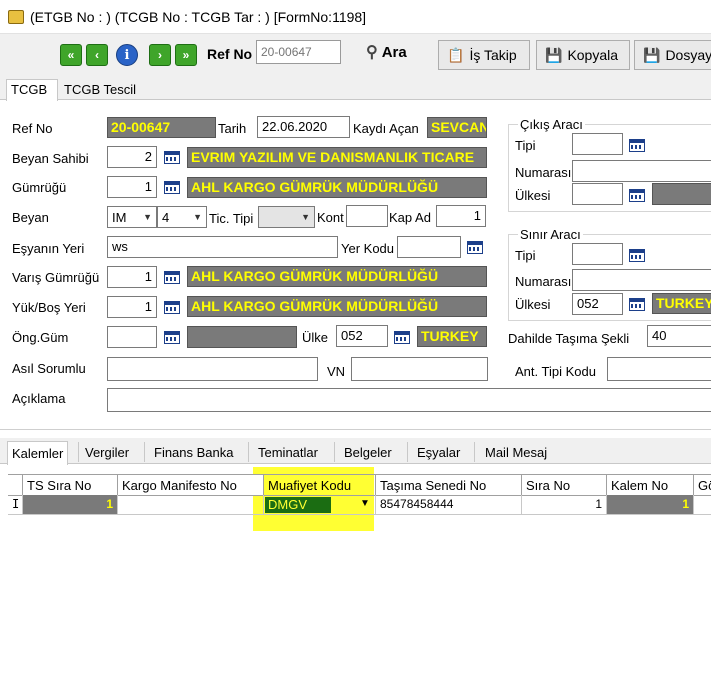 The width and height of the screenshot is (711, 697). What do you see at coordinates (525, 145) in the screenshot?
I see `cikis-tipi-label: Tipi` at bounding box center [525, 145].